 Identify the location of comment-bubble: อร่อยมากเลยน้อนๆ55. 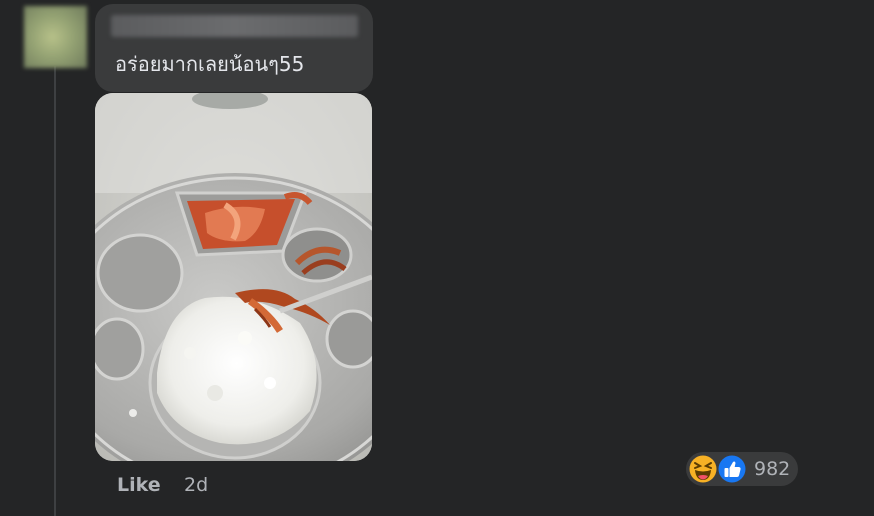
(234, 48).